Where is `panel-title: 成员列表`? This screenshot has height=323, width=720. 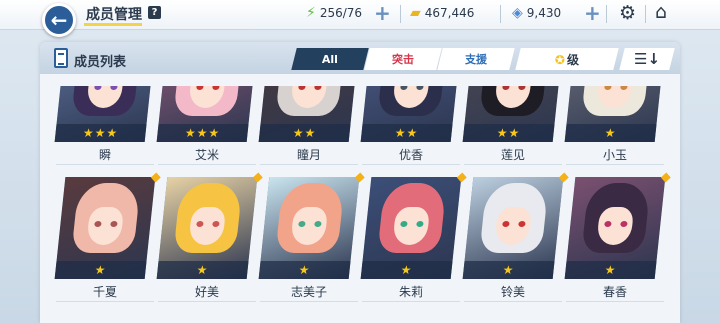 panel-title: 成员列表 is located at coordinates (100, 62).